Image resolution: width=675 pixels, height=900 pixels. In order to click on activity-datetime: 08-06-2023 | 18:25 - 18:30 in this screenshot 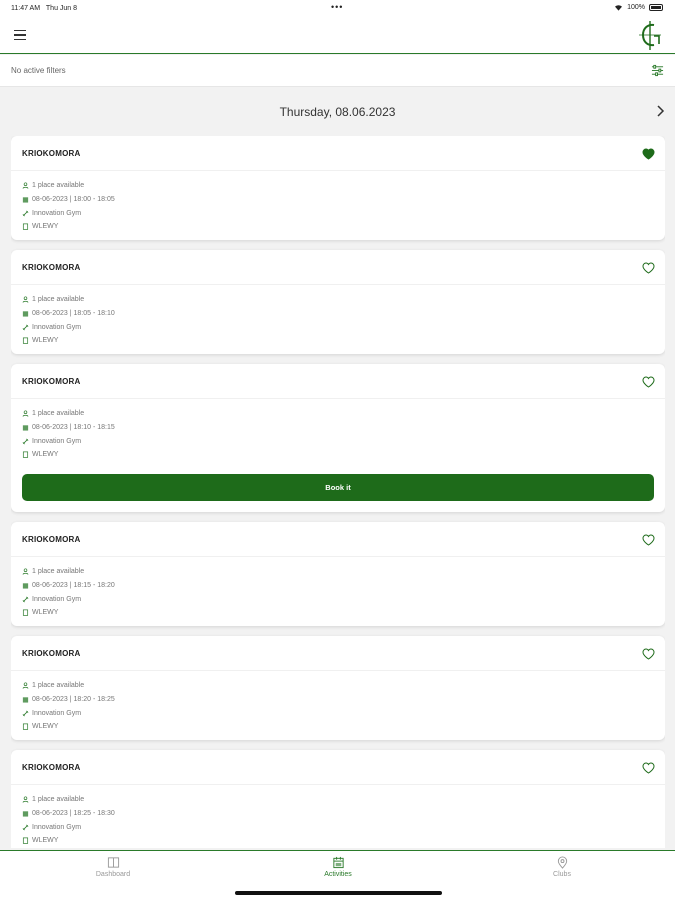, I will do `click(73, 814)`.